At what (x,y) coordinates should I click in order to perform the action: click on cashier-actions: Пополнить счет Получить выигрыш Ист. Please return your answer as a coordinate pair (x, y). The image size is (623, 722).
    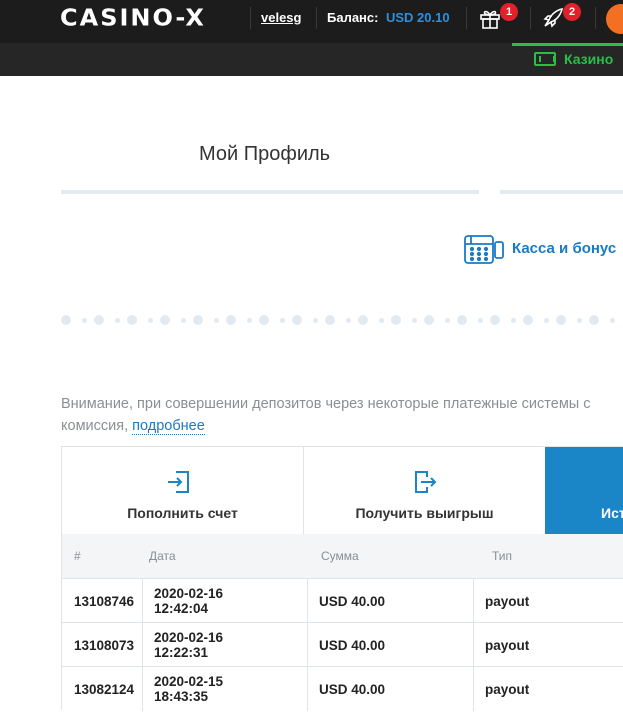
    Looking at the image, I should click on (342, 490).